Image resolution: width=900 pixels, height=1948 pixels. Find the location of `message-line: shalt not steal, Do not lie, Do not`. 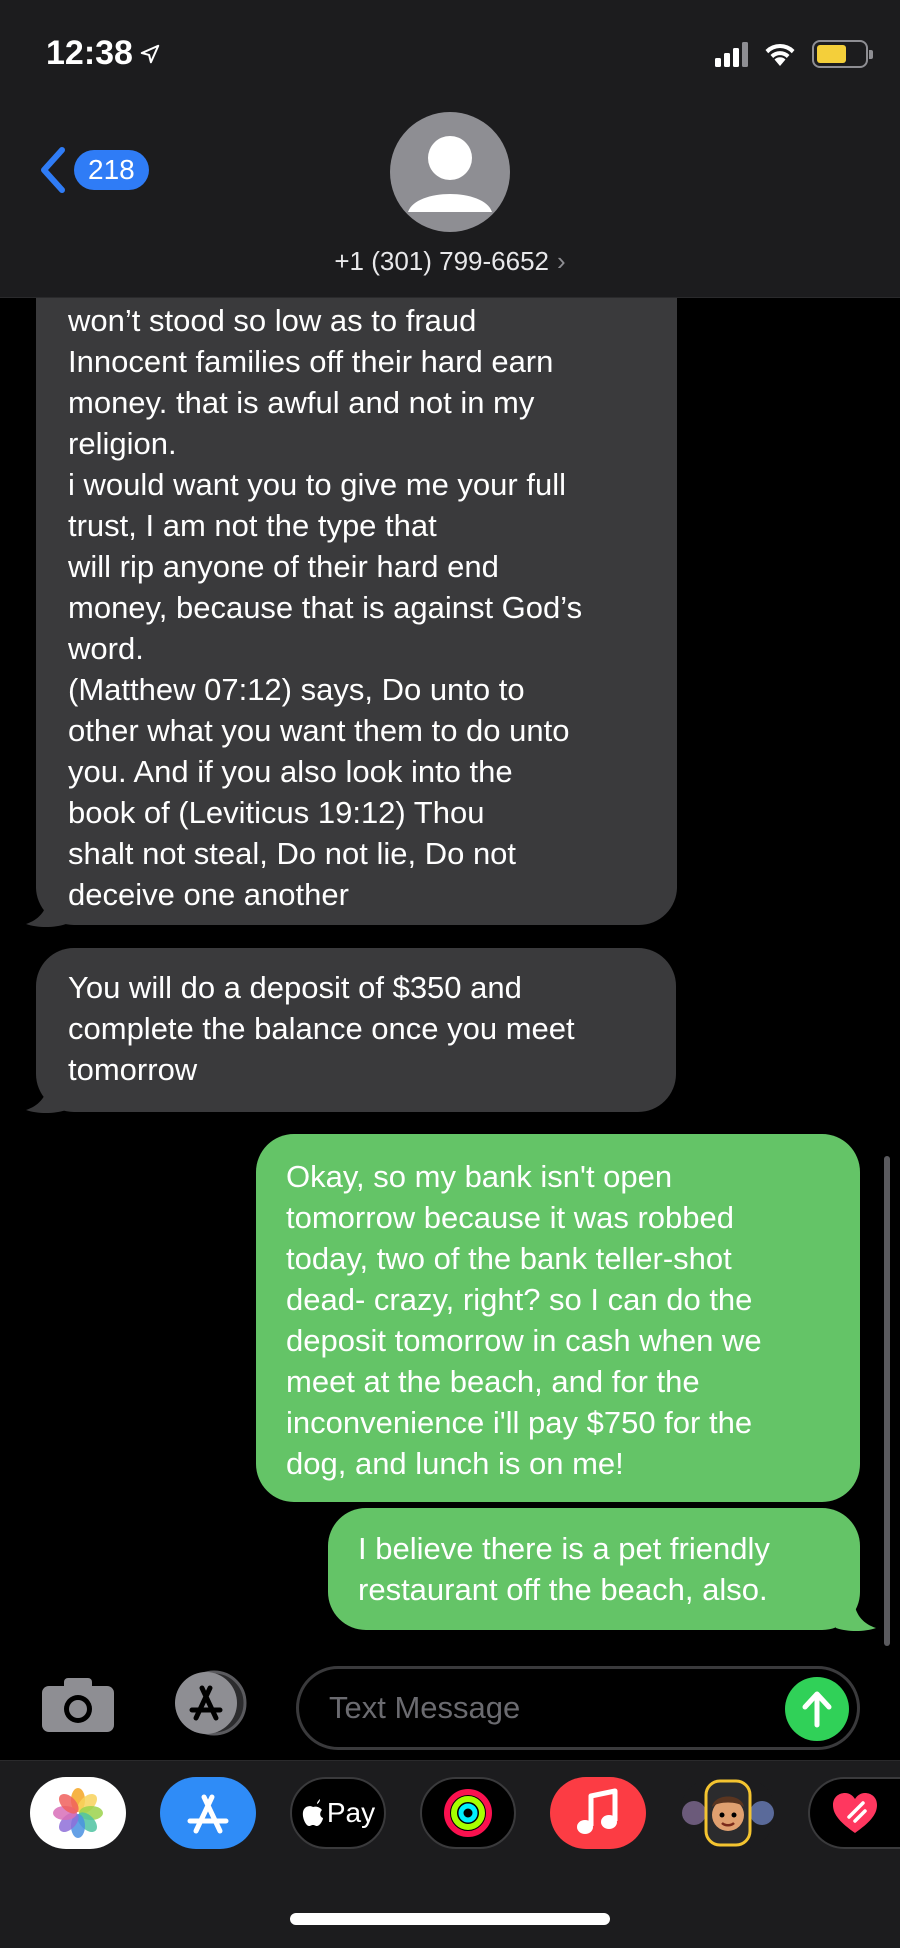

message-line: shalt not steal, Do not lie, Do not is located at coordinates (292, 853).